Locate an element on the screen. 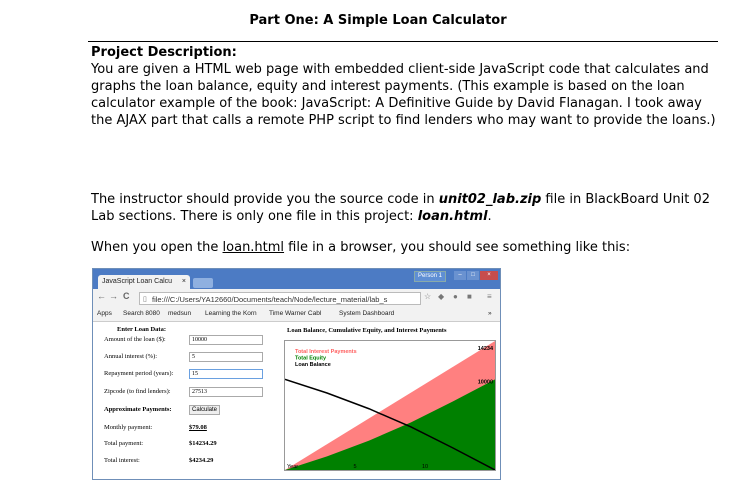 The image size is (756, 488). menu-icon: ≡ is located at coordinates (489, 296).